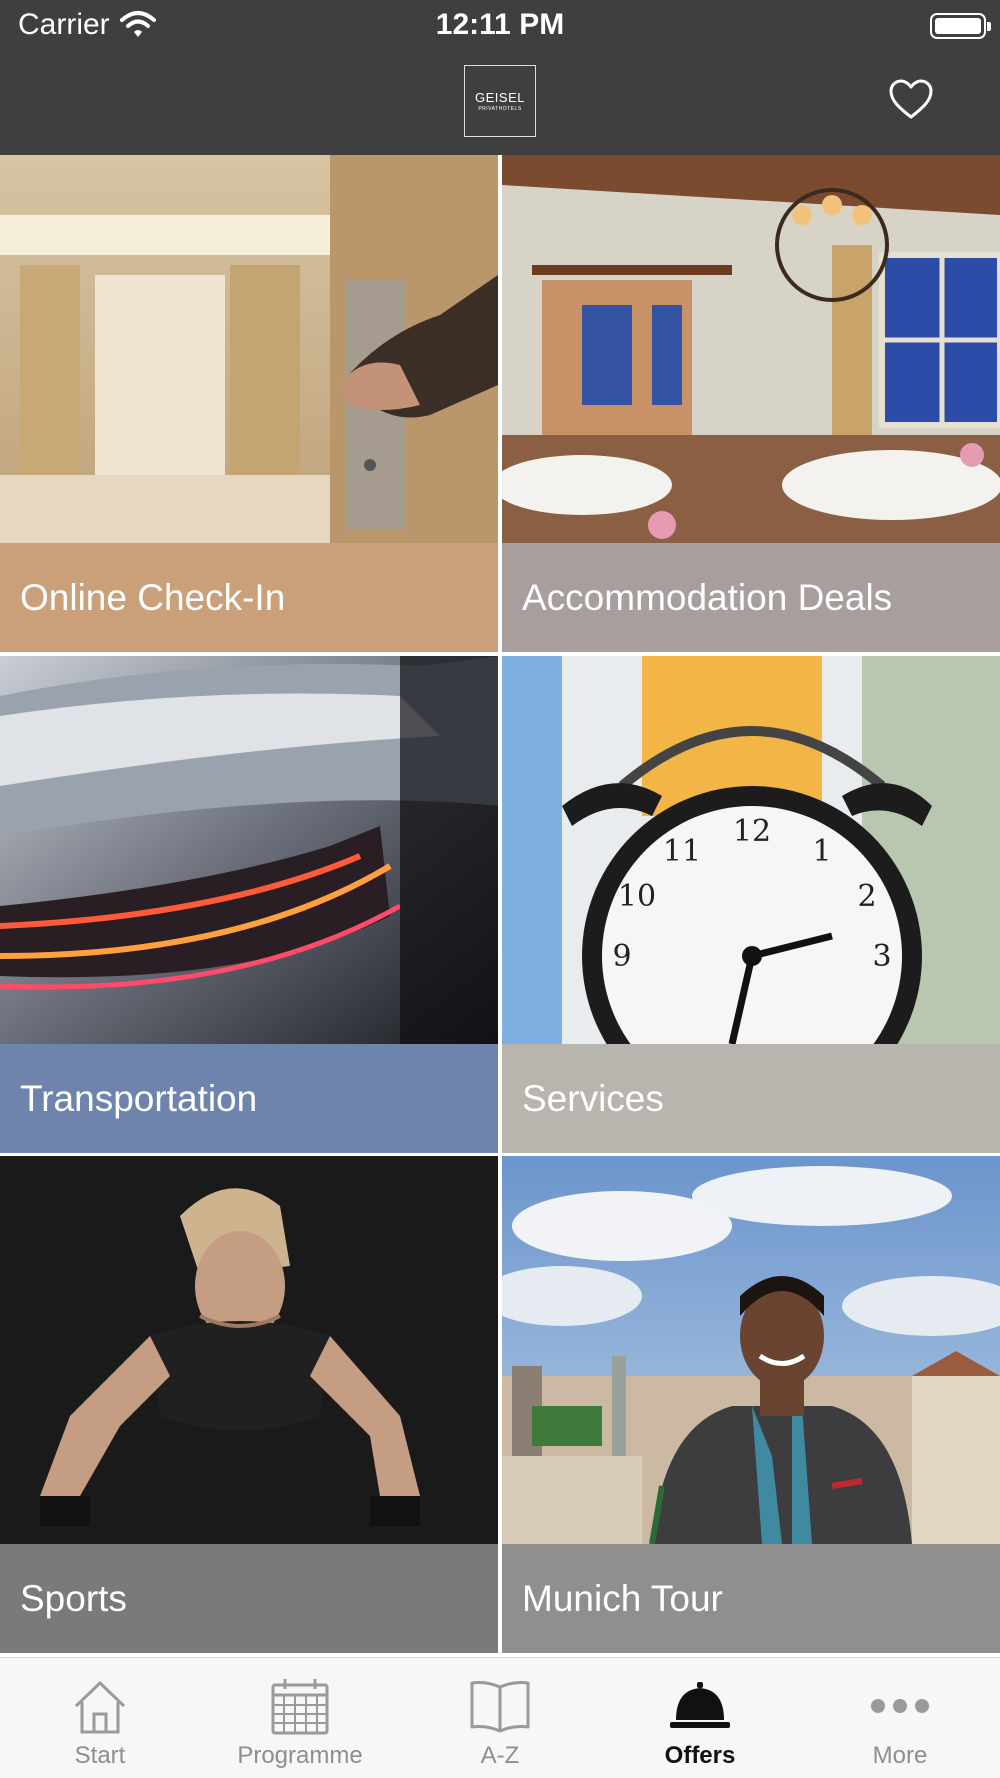  Describe the element at coordinates (637, 896) in the screenshot. I see `svg-text: 10` at that location.